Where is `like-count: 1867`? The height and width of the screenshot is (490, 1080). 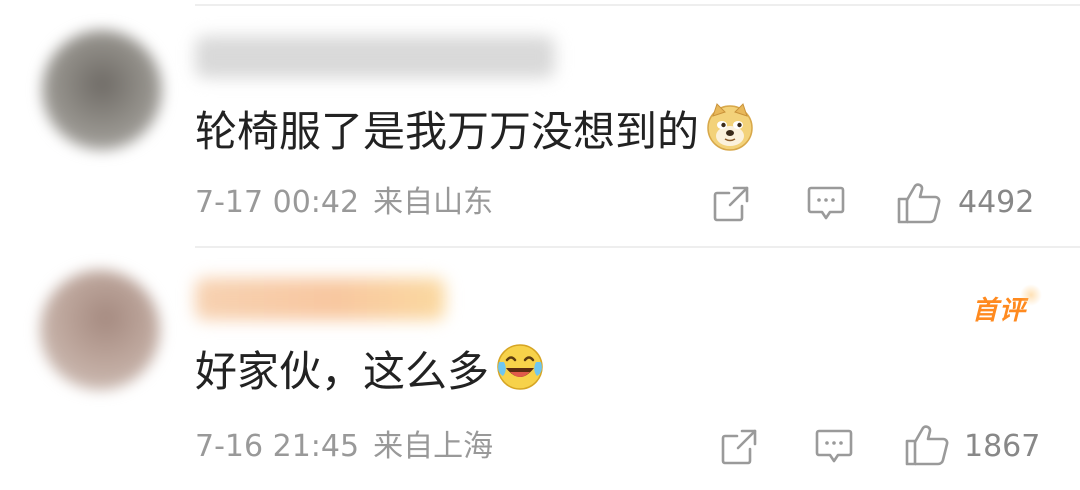 like-count: 1867 is located at coordinates (1002, 446).